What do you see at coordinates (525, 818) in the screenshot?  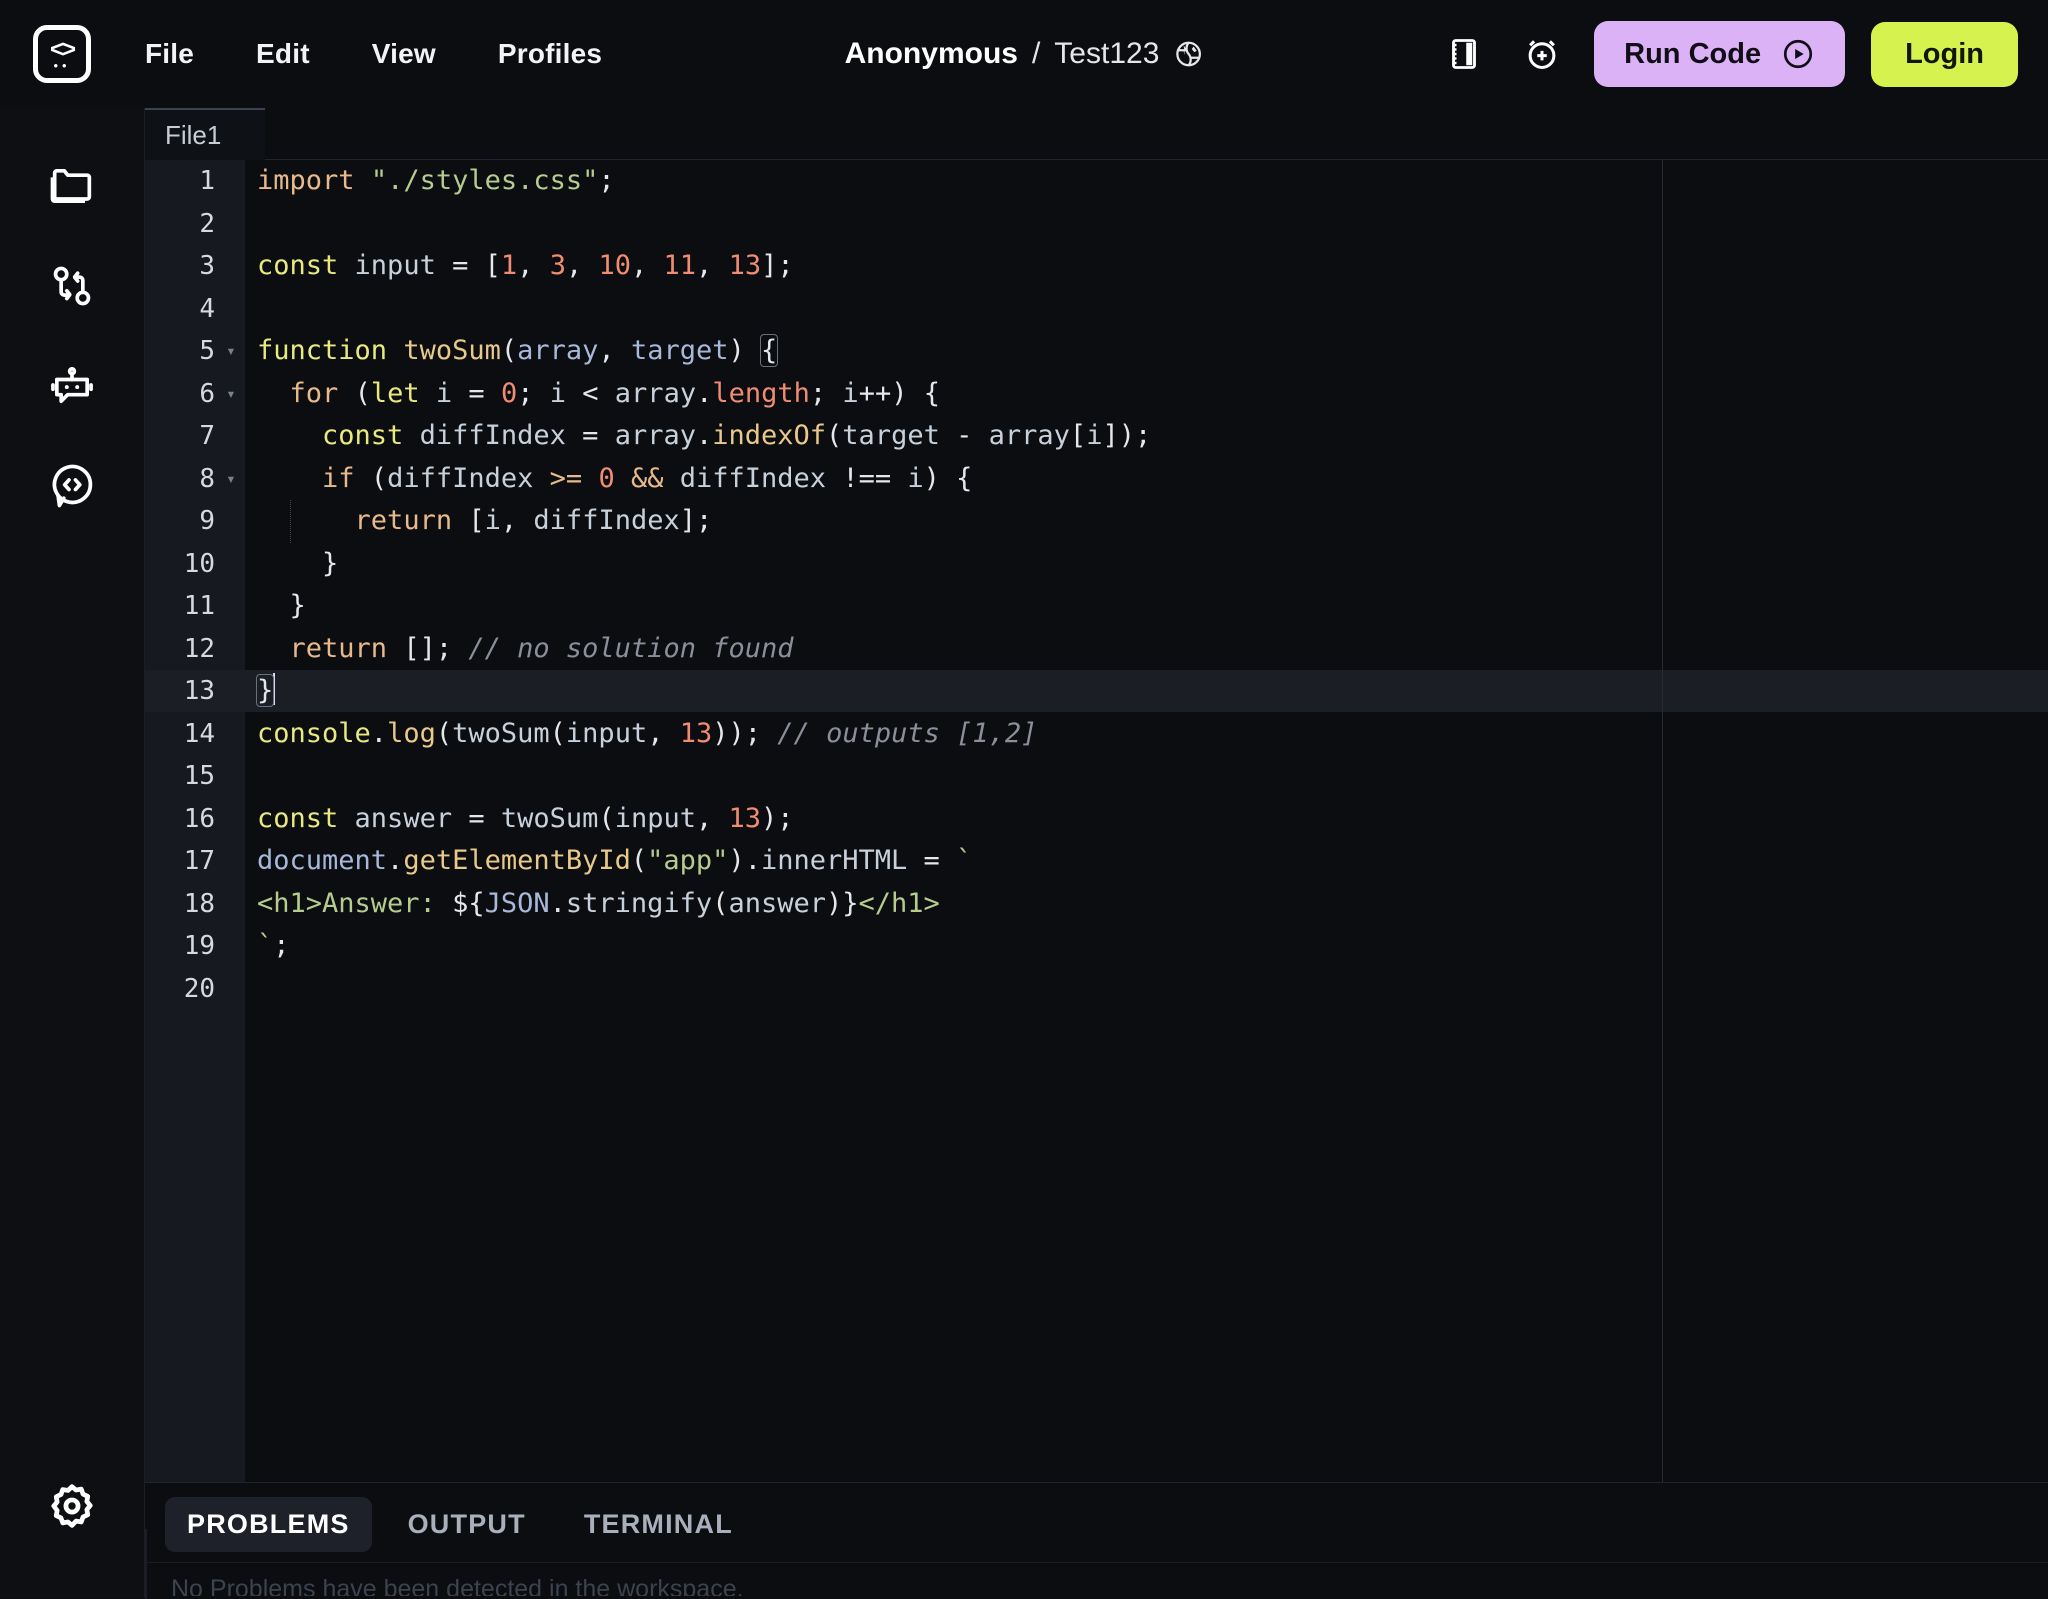 I see `code-text: const answer = twoSum(input, 13);` at bounding box center [525, 818].